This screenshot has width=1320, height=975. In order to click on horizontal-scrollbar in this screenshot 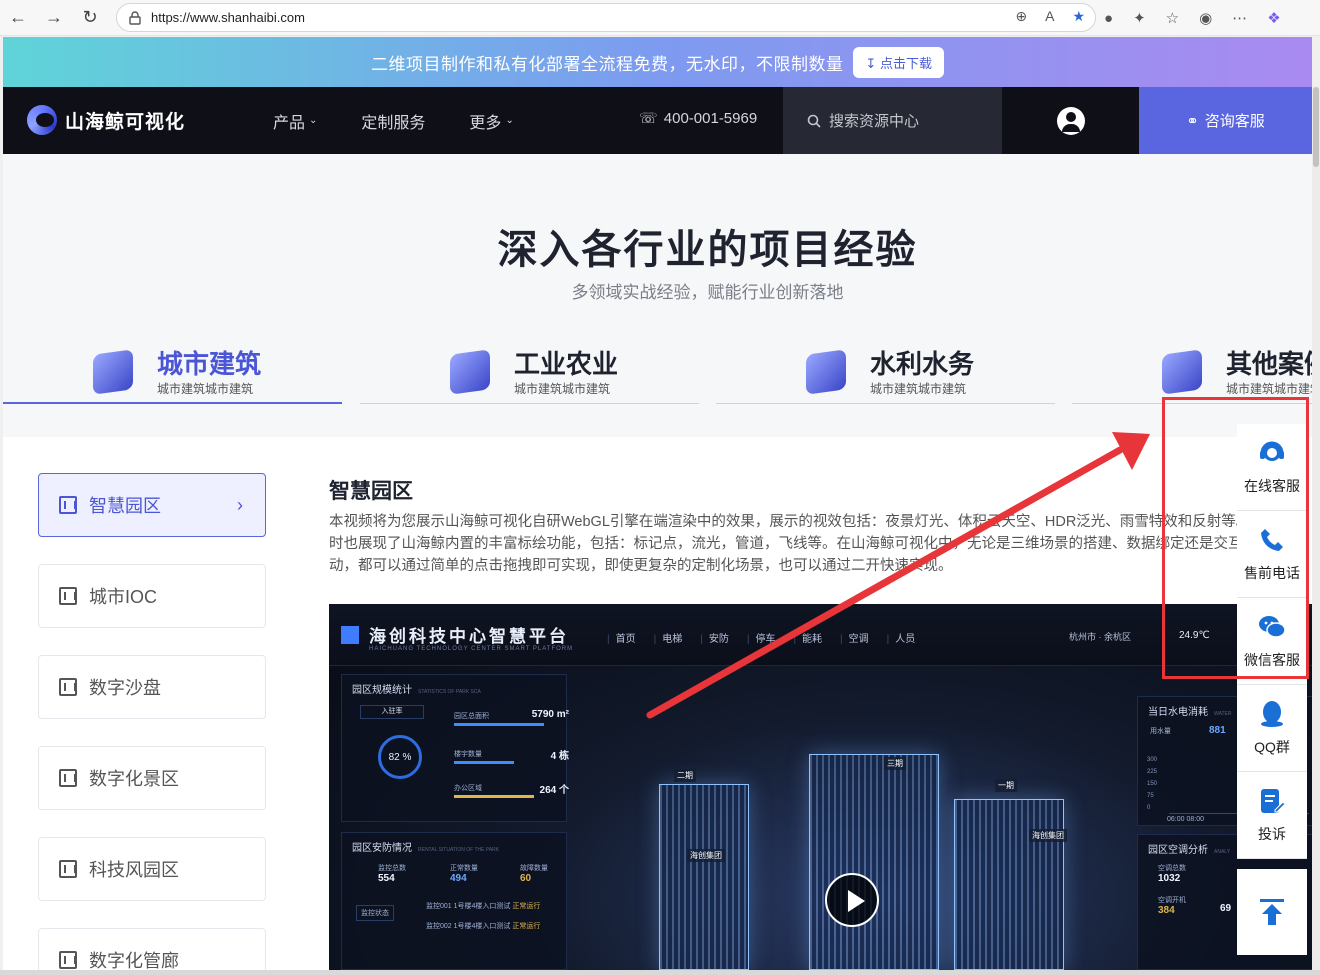, I will do `click(660, 972)`.